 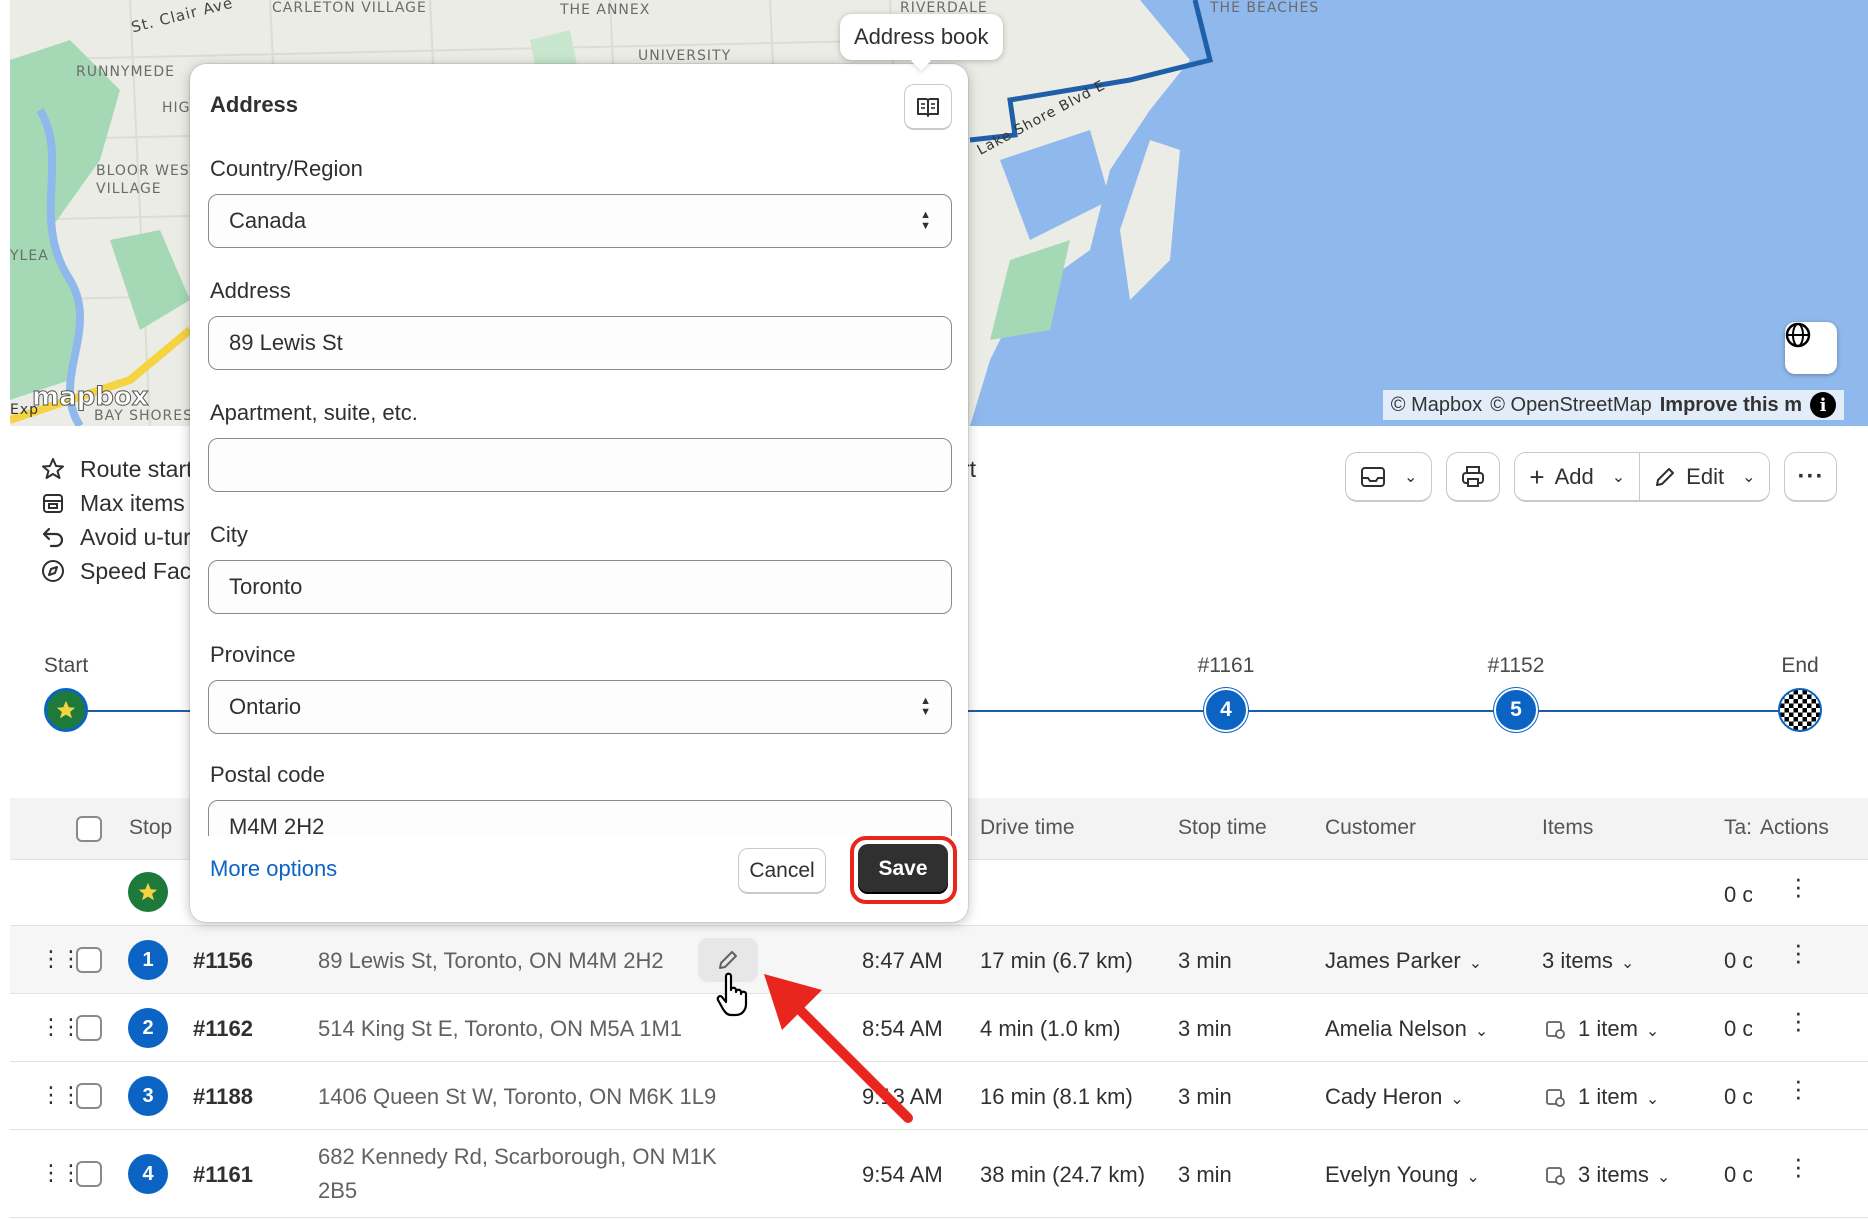 What do you see at coordinates (1516, 710) in the screenshot?
I see `timeline-stop-node: 5` at bounding box center [1516, 710].